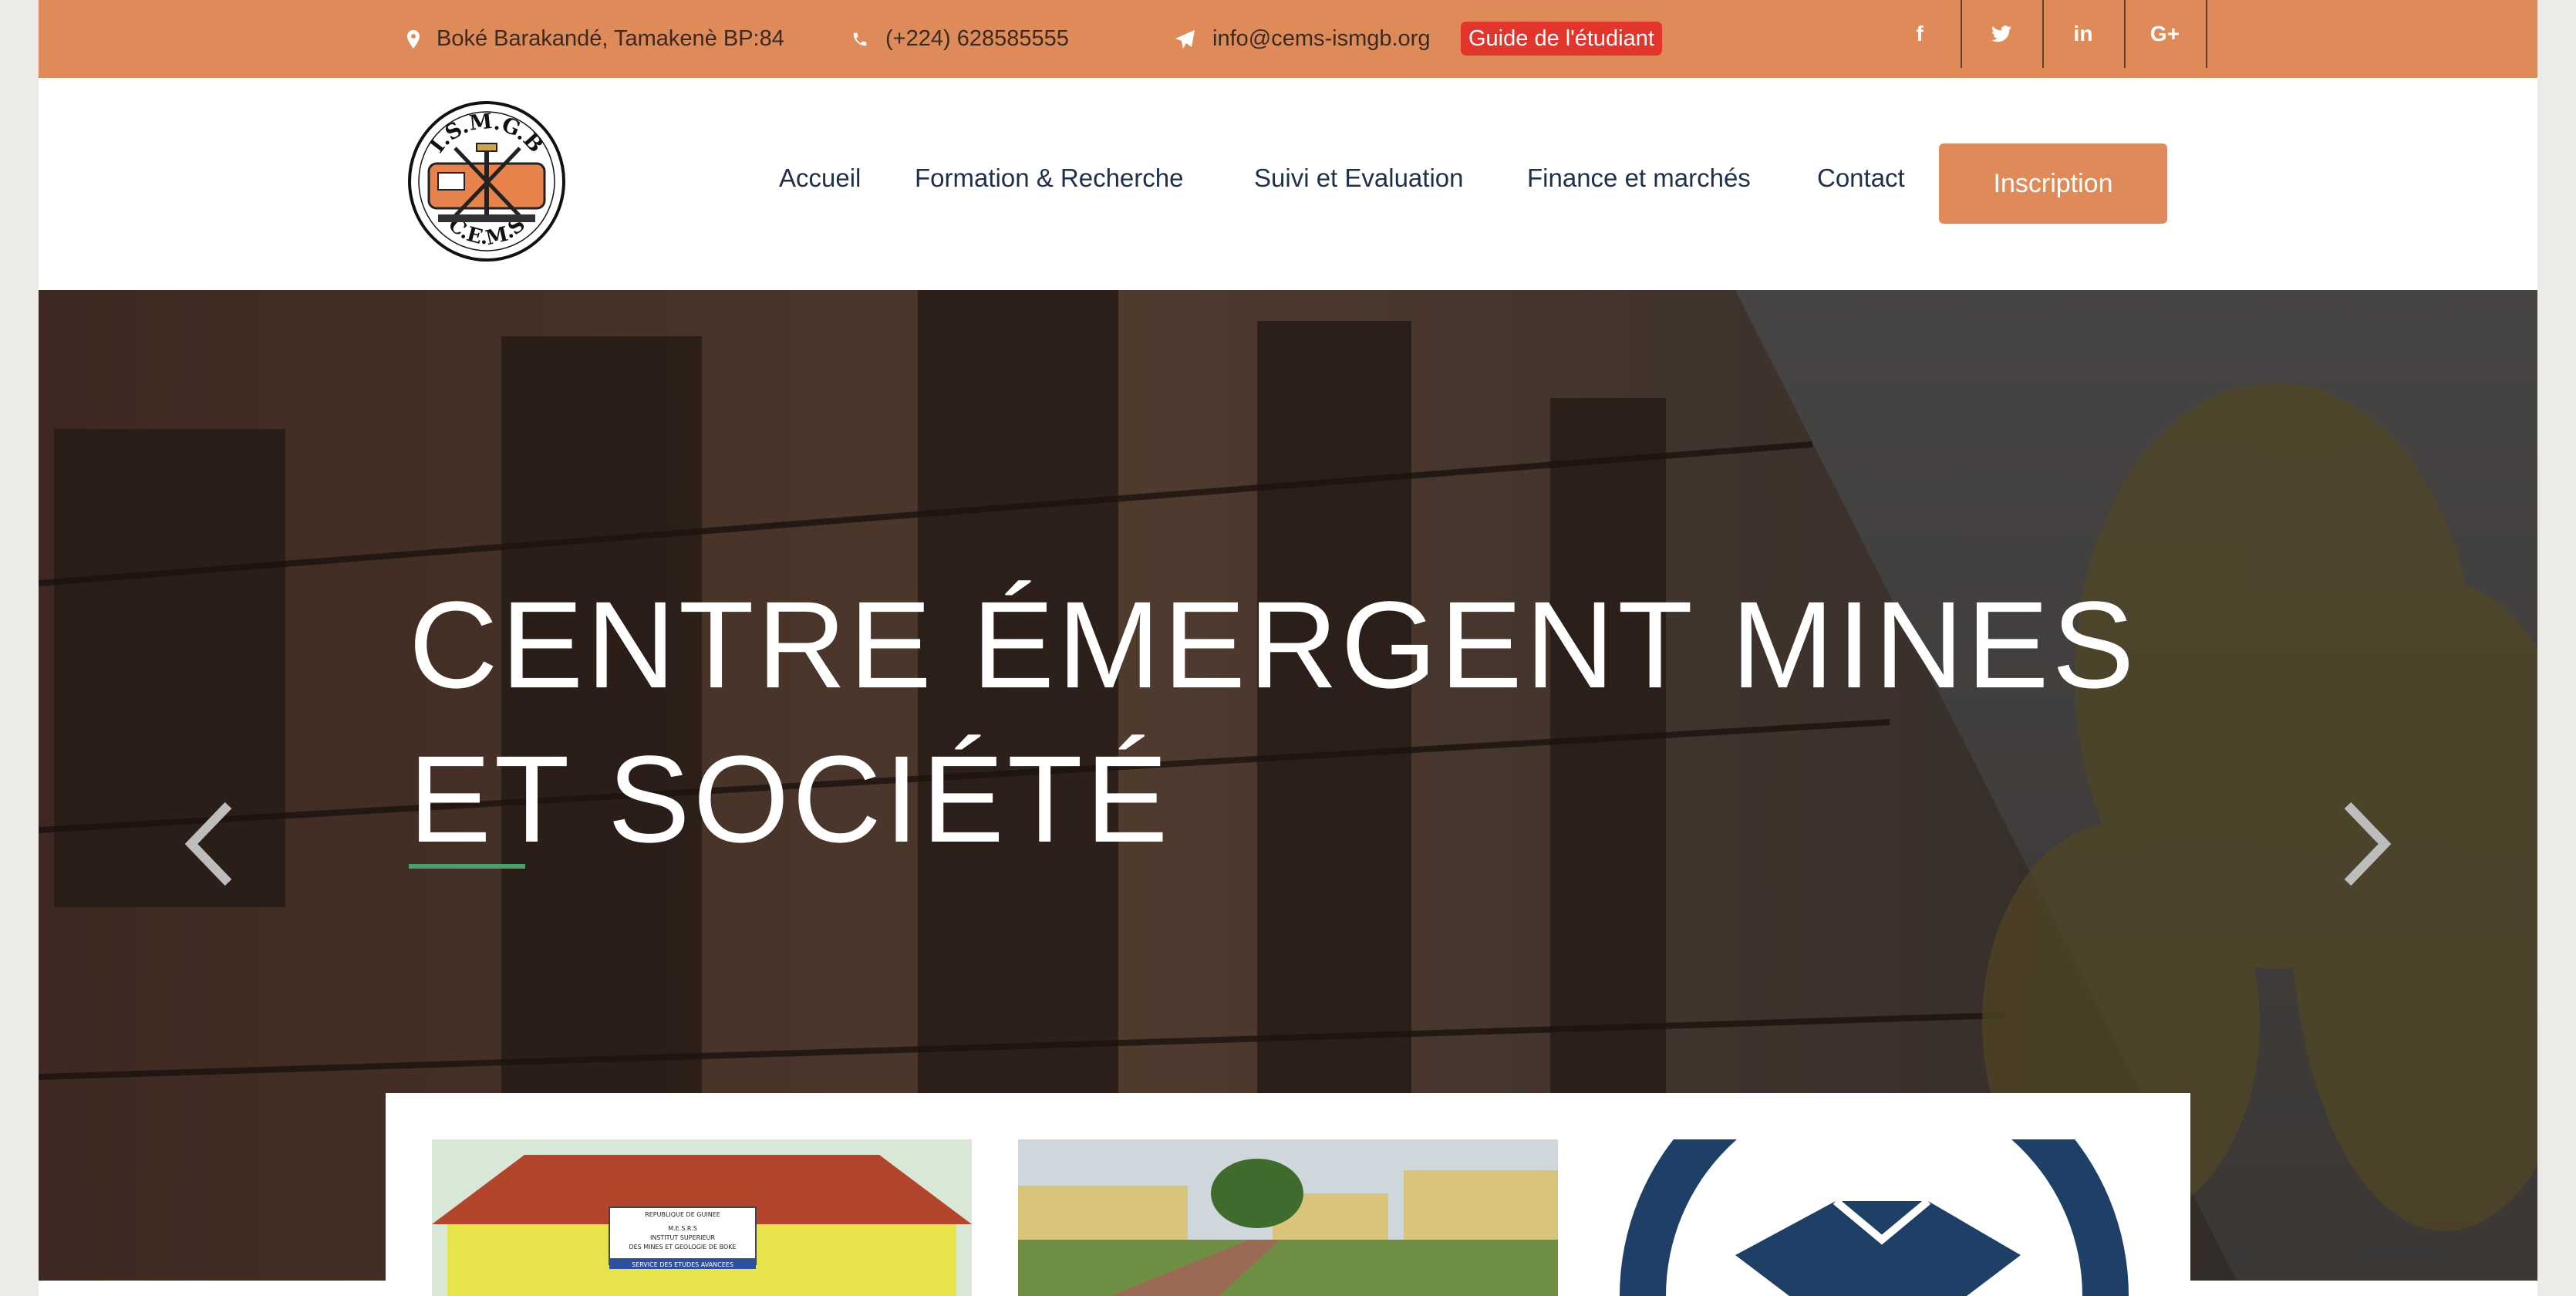 This screenshot has width=2576, height=1296. What do you see at coordinates (2002, 34) in the screenshot?
I see `twitter-icon` at bounding box center [2002, 34].